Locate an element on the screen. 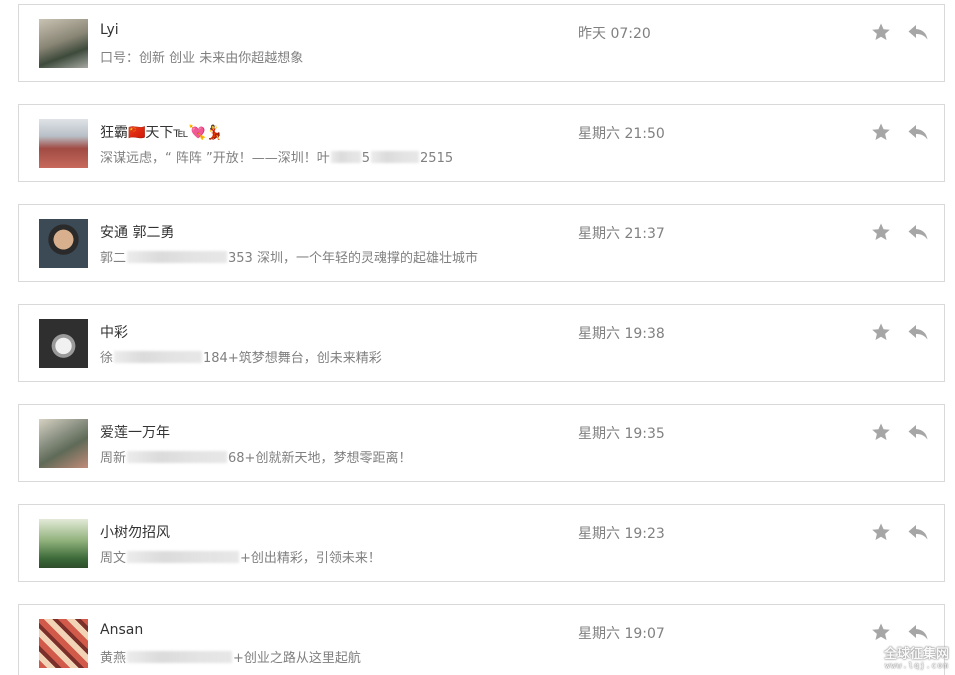  message-text: 353 深圳，一个年轻的灵魂撑的起雄壮城市 is located at coordinates (353, 258).